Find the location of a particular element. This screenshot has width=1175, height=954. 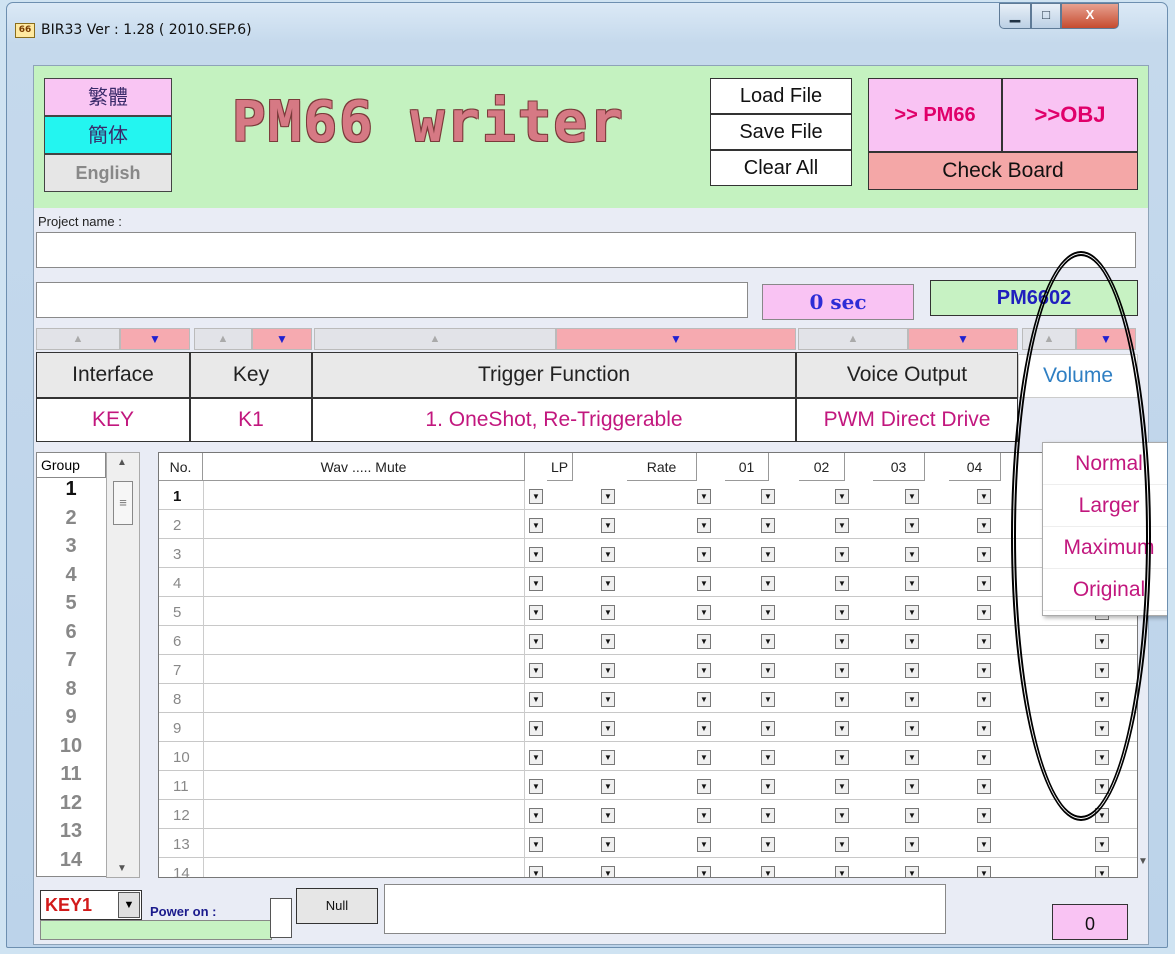

table-row: 14 ▼ ▼ ▼ ▼ ▼ ▼ ▼ ▼ is located at coordinates (648, 867).